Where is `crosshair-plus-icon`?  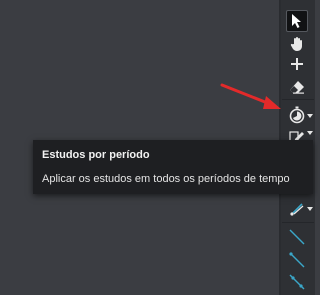 crosshair-plus-icon is located at coordinates (297, 64).